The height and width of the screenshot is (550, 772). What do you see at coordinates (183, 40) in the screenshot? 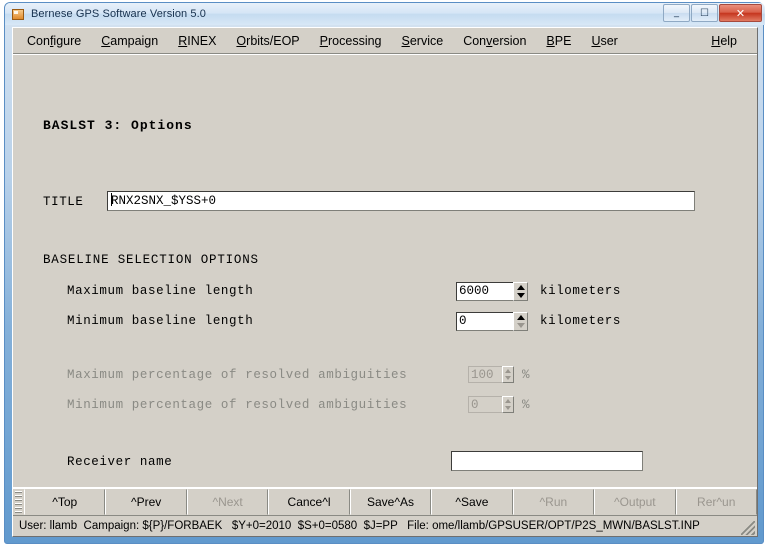
I see `menu-text-mnemonic: R` at bounding box center [183, 40].